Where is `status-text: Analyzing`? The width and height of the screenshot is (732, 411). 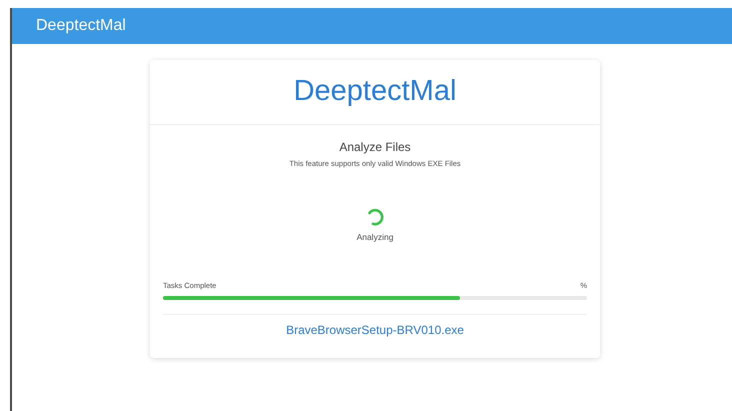
status-text: Analyzing is located at coordinates (375, 237).